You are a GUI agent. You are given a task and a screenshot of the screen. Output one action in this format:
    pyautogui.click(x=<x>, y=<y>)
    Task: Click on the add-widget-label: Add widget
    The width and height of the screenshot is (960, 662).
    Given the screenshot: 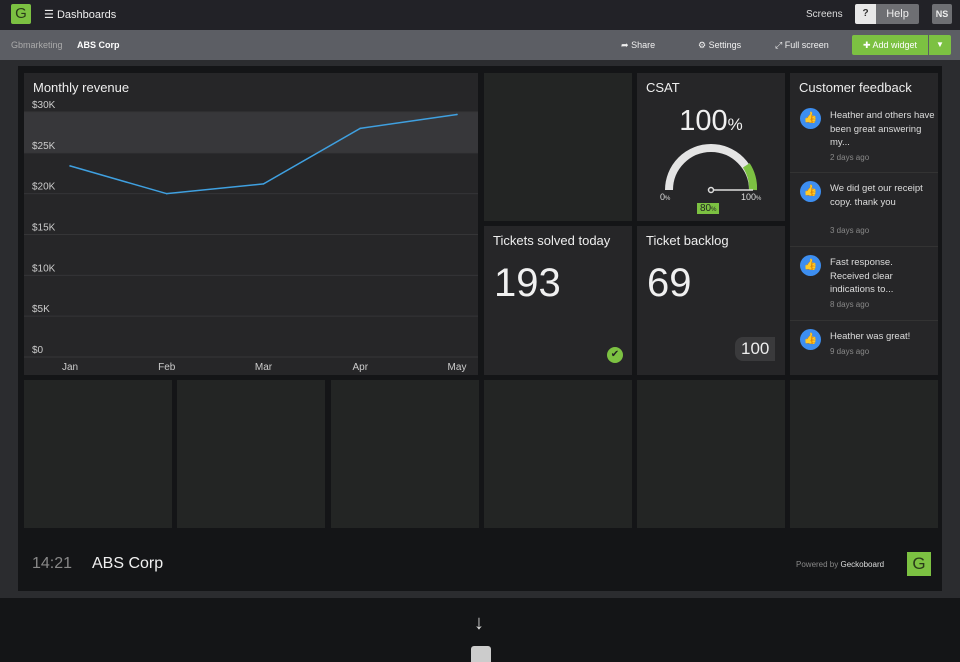 What is the action you would take?
    pyautogui.click(x=895, y=45)
    